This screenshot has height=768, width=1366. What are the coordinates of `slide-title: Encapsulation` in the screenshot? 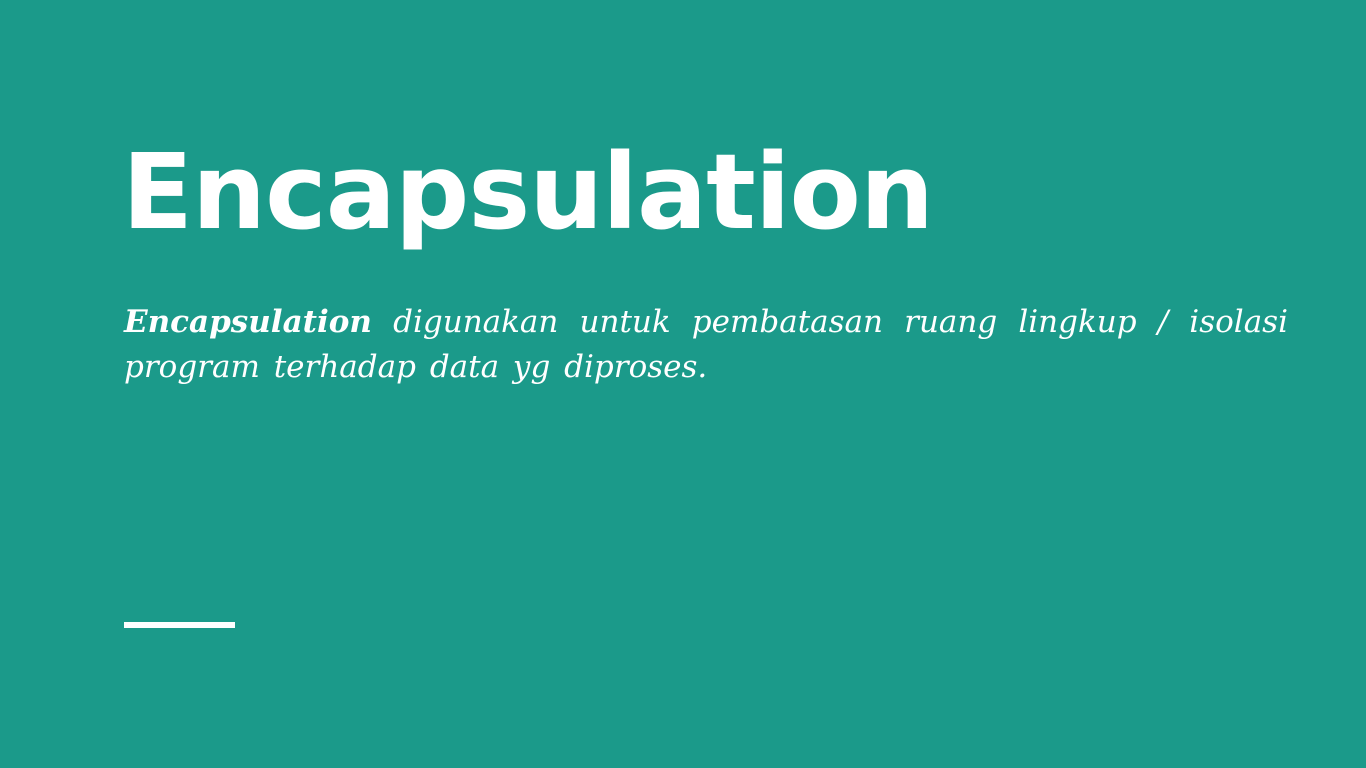 It's located at (528, 192).